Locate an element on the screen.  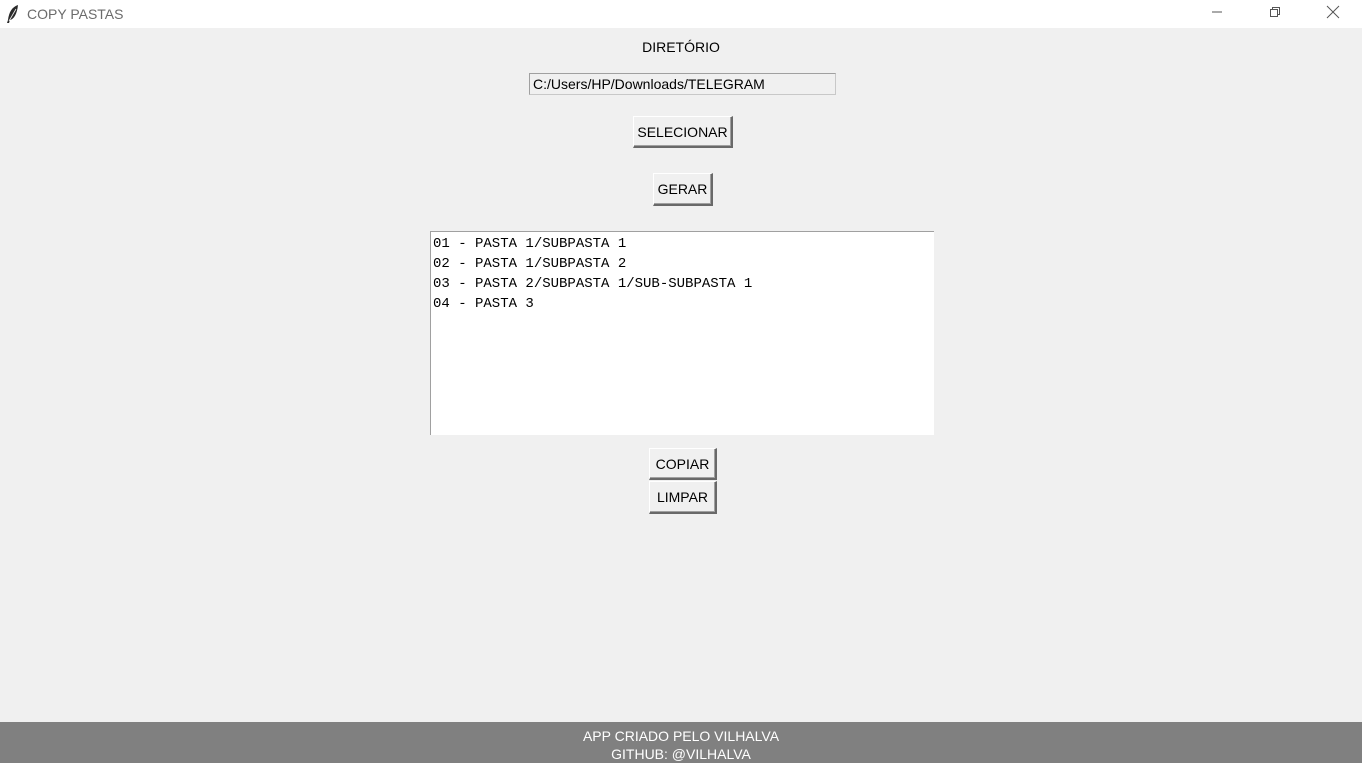
generate-button: GERAR is located at coordinates (683, 189).